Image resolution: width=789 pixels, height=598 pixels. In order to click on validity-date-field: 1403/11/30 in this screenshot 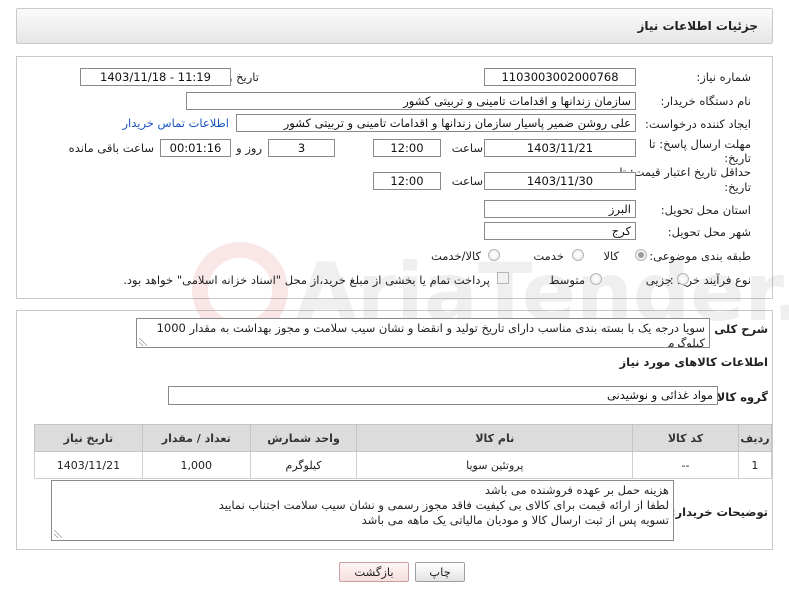, I will do `click(560, 181)`.